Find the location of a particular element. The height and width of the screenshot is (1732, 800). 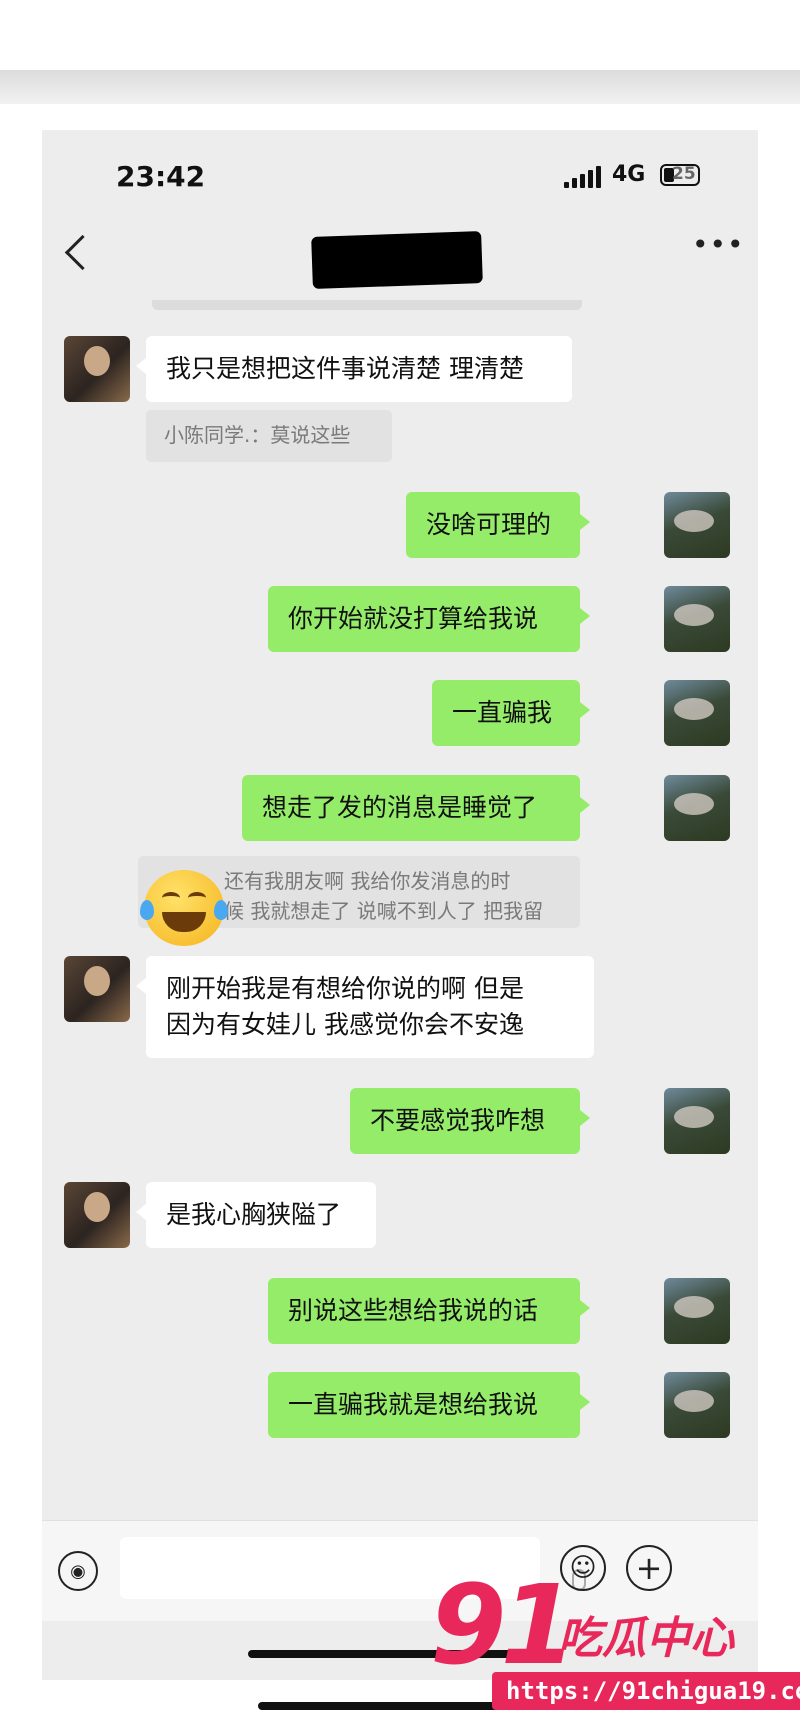

message-bubble-outgoing: 你开始就没打算给我说 is located at coordinates (429, 619).